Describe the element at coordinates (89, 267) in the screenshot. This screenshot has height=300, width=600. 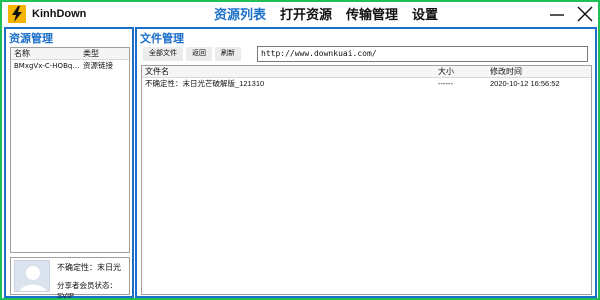
I see `user-name: 不确定性：末日光` at that location.